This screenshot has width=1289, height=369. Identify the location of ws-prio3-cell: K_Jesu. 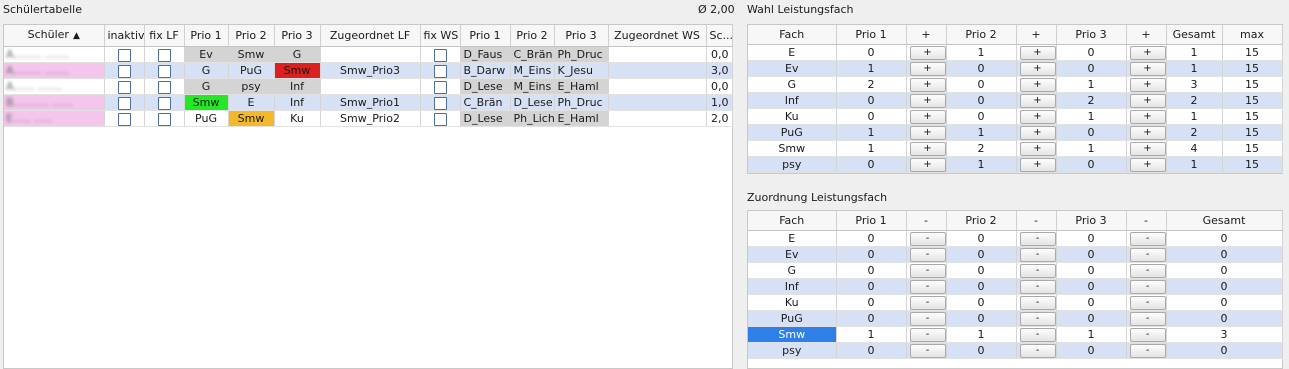
(581, 70).